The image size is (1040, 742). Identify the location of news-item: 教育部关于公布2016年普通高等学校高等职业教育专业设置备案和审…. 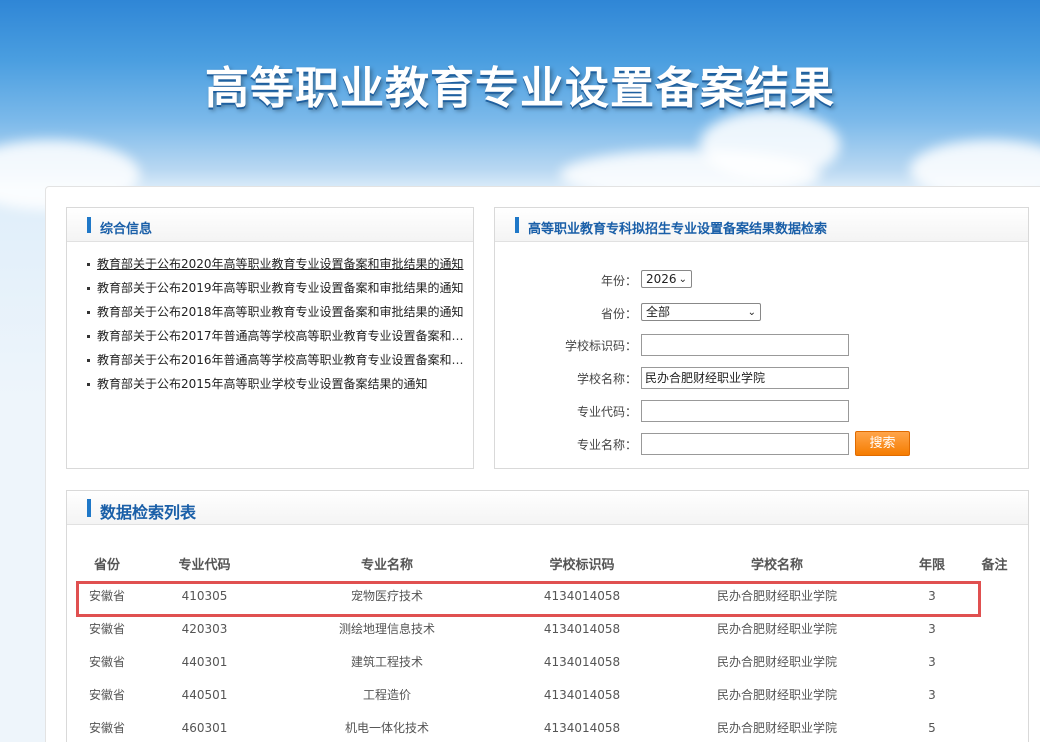
(279, 360).